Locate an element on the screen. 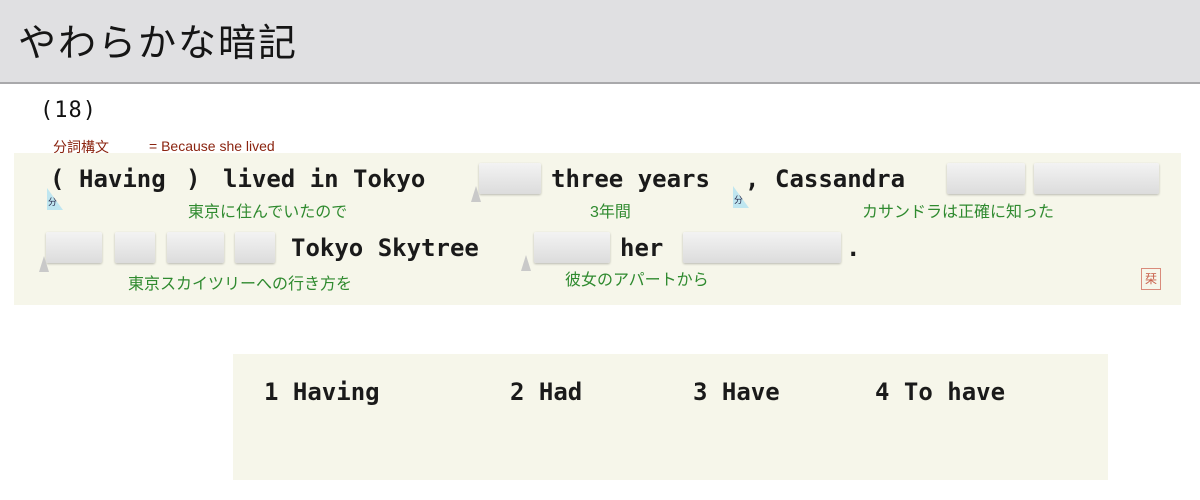 The image size is (1200, 500). period: . is located at coordinates (853, 248).